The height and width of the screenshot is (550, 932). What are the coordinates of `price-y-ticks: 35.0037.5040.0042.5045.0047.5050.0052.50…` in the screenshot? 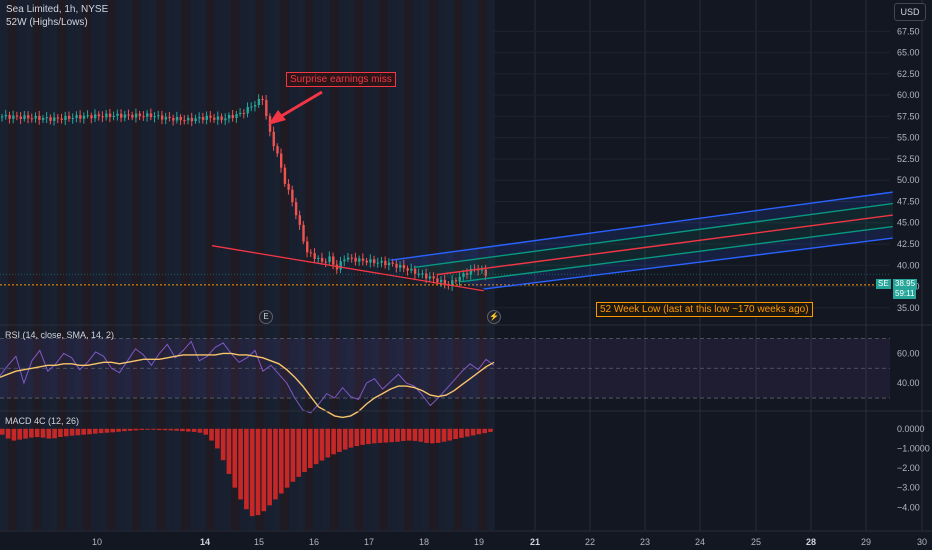 It's located at (908, 169).